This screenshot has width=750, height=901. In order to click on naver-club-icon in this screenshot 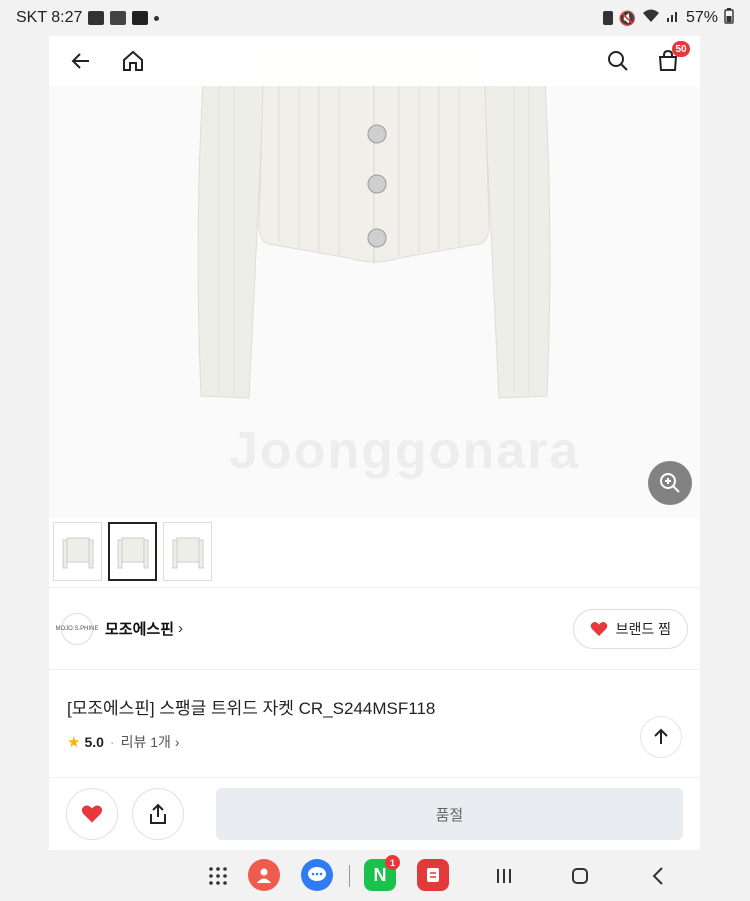, I will do `click(118, 18)`.